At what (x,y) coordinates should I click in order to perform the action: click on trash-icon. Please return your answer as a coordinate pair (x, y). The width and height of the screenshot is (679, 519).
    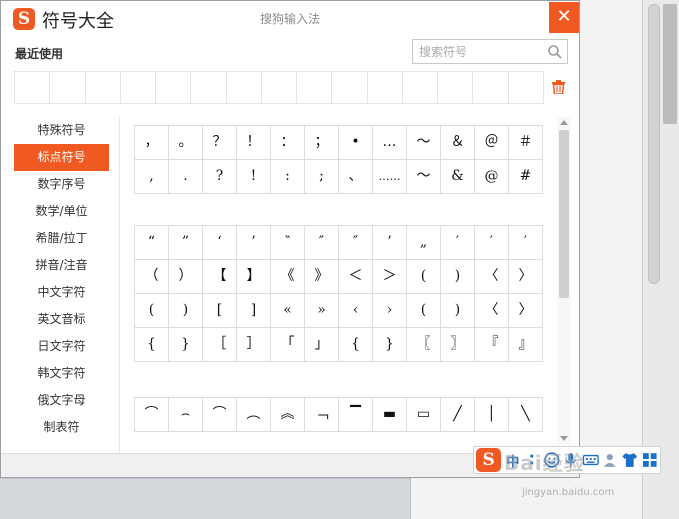
    Looking at the image, I should click on (558, 87).